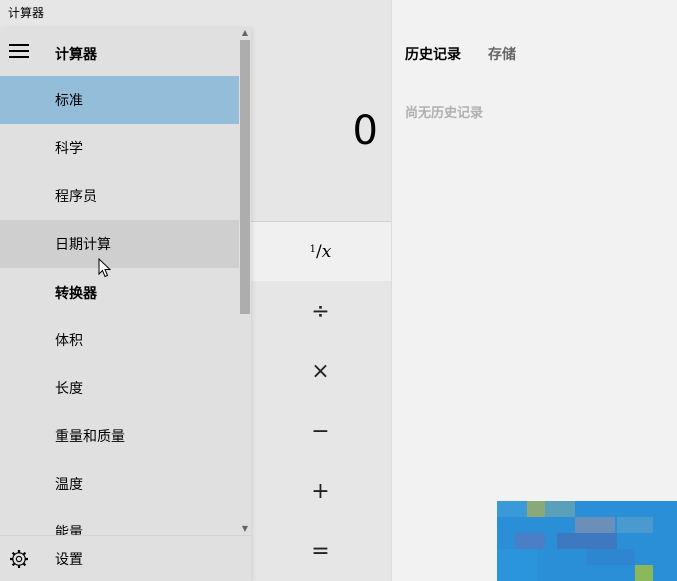 This screenshot has width=677, height=581. Describe the element at coordinates (76, 294) in the screenshot. I see `nav-section-converter: 转换器` at that location.